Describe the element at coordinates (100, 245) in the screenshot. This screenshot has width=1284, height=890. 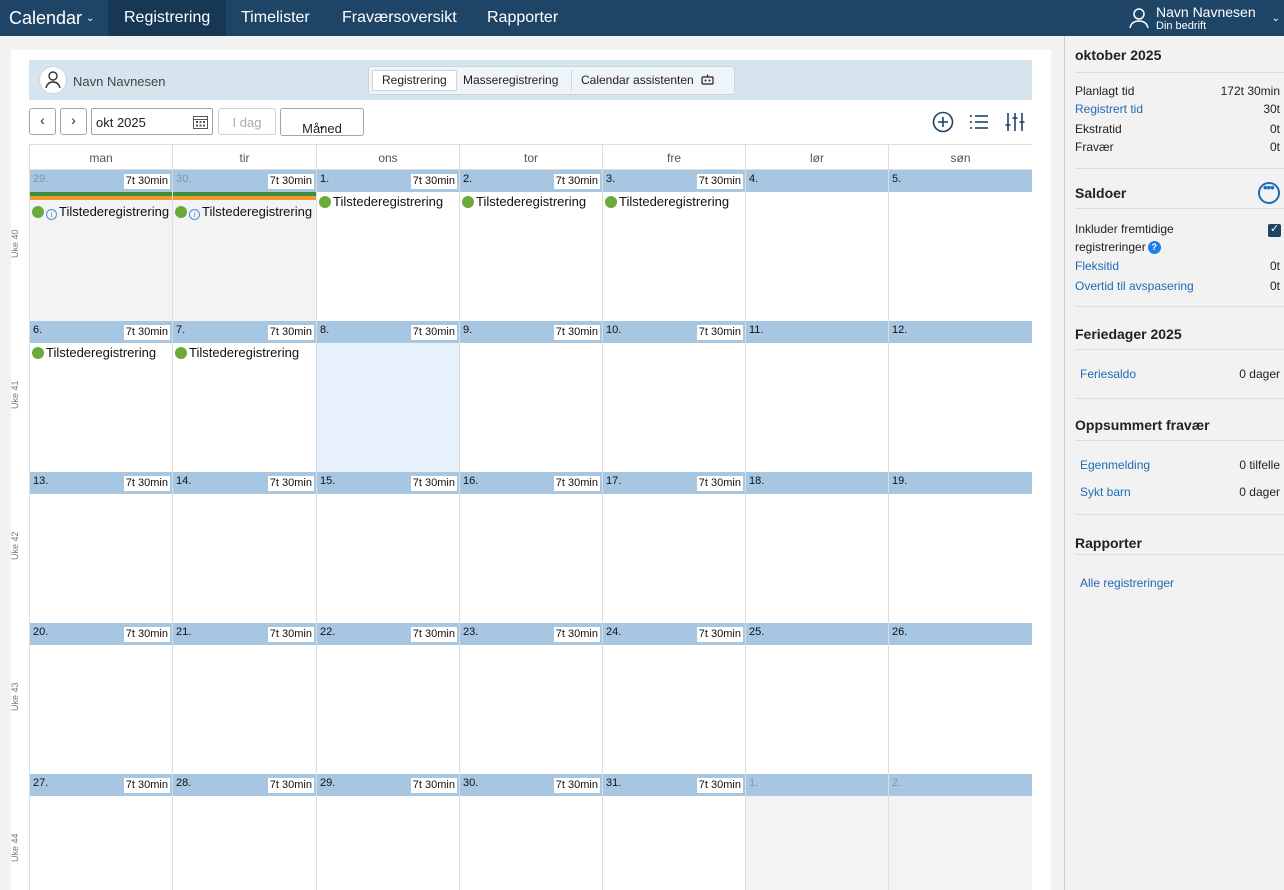
I see `calendar-day-cell: 29. 7t 30min i Tilstederegistrering` at that location.